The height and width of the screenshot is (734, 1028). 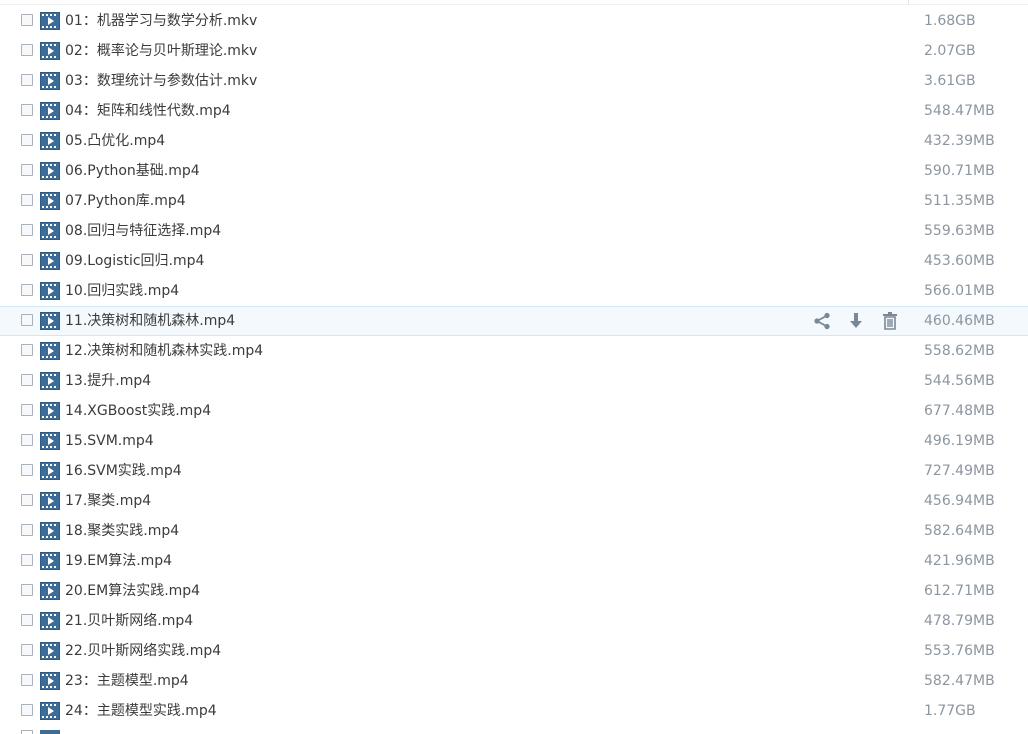 I want to click on file-row: 07.Python库.mp4 511.35MB, so click(x=514, y=201).